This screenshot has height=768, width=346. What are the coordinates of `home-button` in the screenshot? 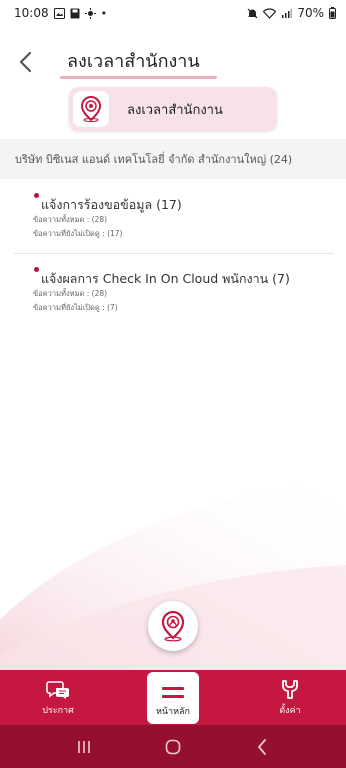 It's located at (173, 747).